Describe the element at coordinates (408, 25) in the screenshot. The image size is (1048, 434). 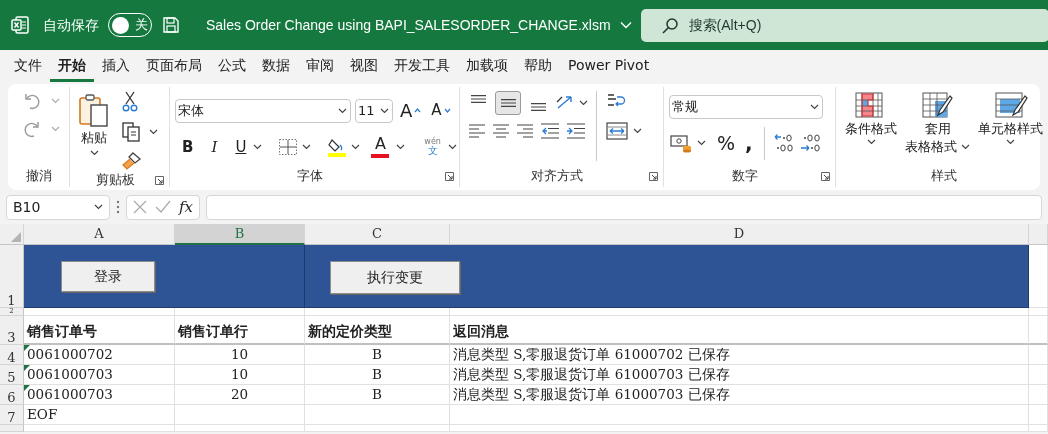
I see `document-title: Sales Order Change using BAPI_SALESORDER_CHANGE.xlsm` at that location.